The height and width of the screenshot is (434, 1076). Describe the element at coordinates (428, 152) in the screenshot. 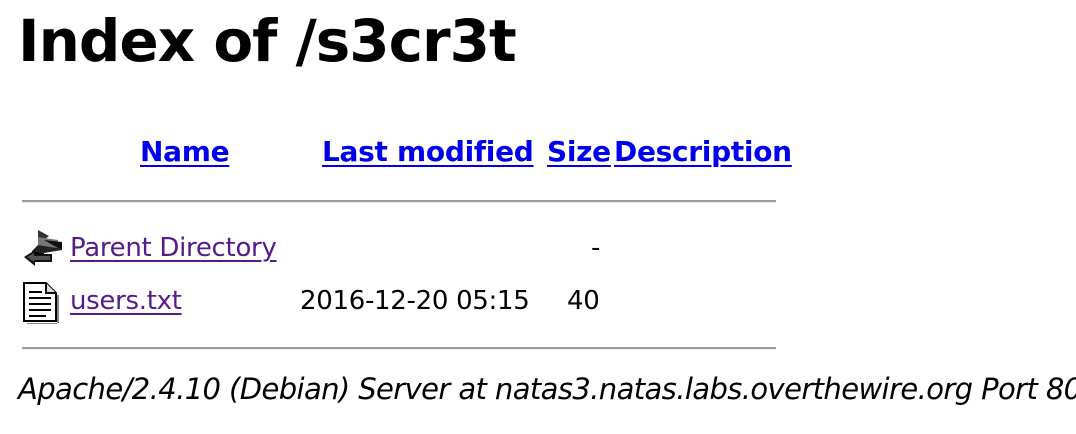

I see `sort-by-last-modified-link: Last modified` at that location.